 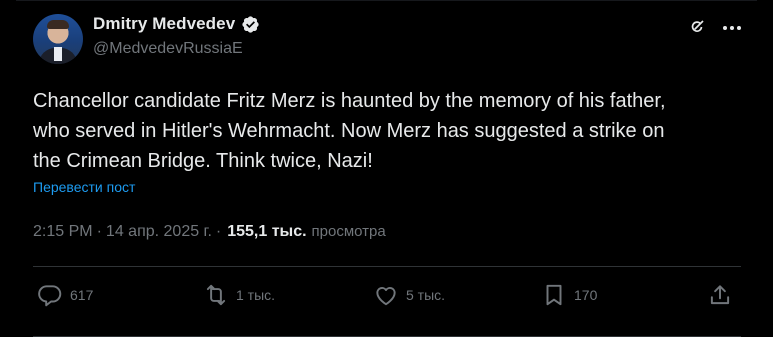 What do you see at coordinates (732, 28) in the screenshot?
I see `more-icon` at bounding box center [732, 28].